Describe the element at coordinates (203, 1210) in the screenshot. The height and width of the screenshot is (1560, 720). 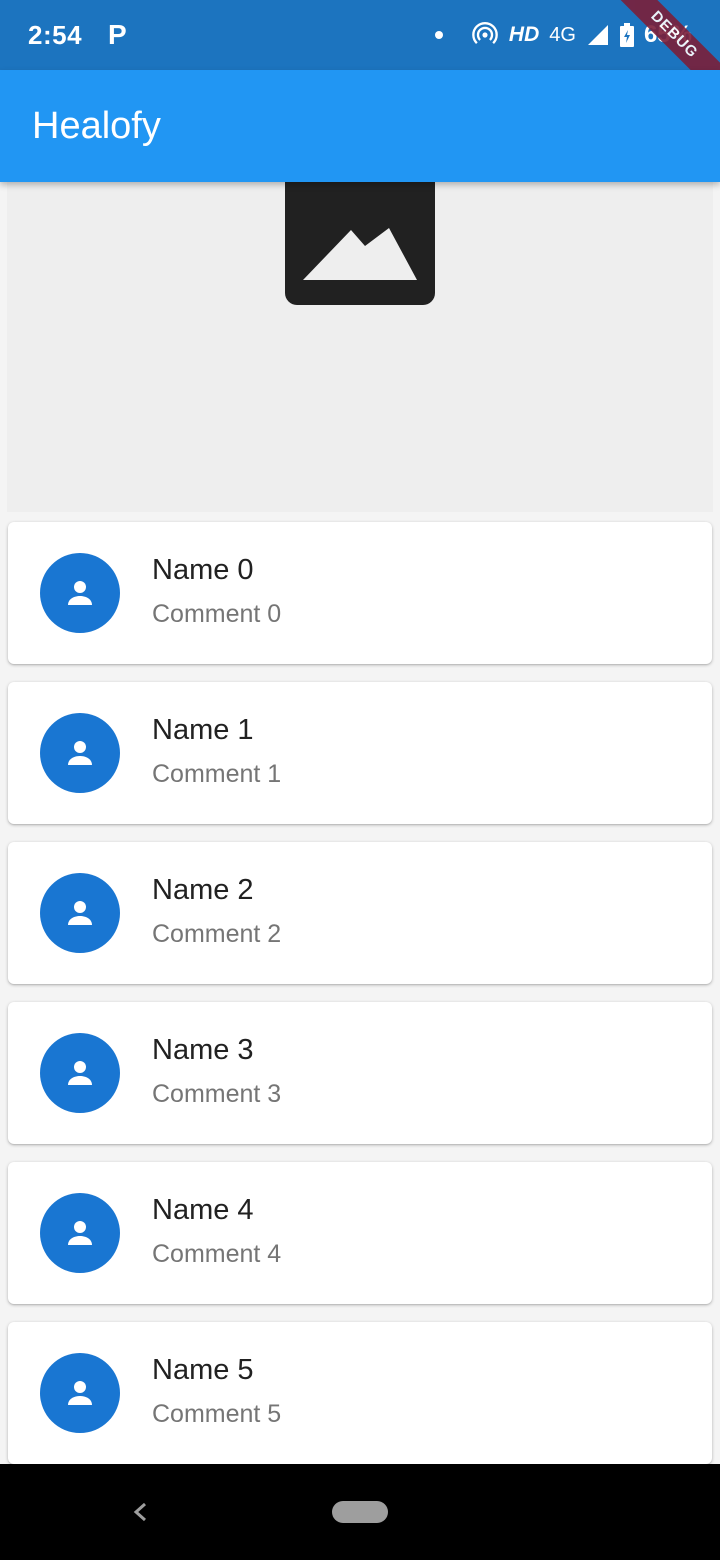
I see `item-name: Name 4` at that location.